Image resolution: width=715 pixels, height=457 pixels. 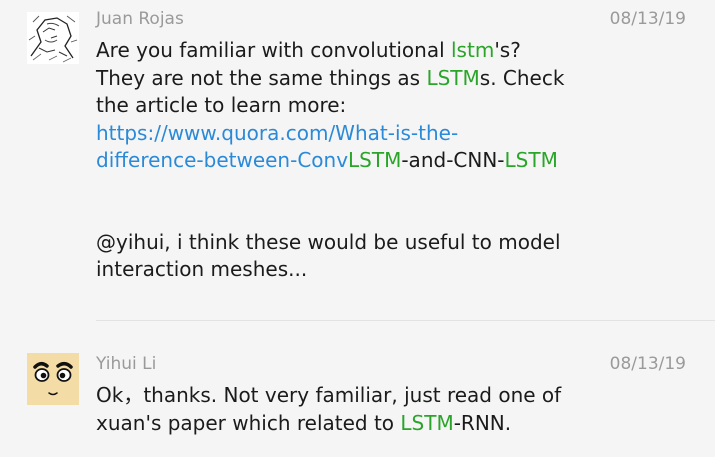 What do you see at coordinates (304, 422) in the screenshot?
I see `message-line: xuan's paper which related to LSTM-RNN.` at bounding box center [304, 422].